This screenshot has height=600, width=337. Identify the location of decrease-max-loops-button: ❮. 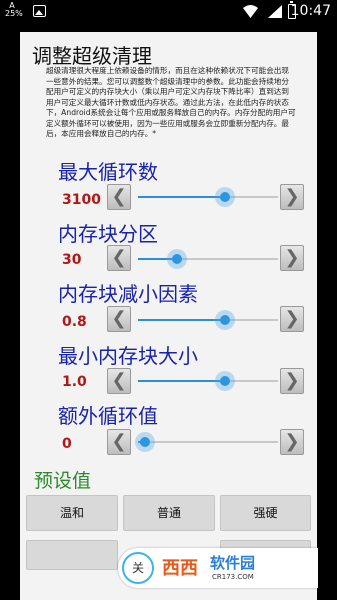
(119, 197).